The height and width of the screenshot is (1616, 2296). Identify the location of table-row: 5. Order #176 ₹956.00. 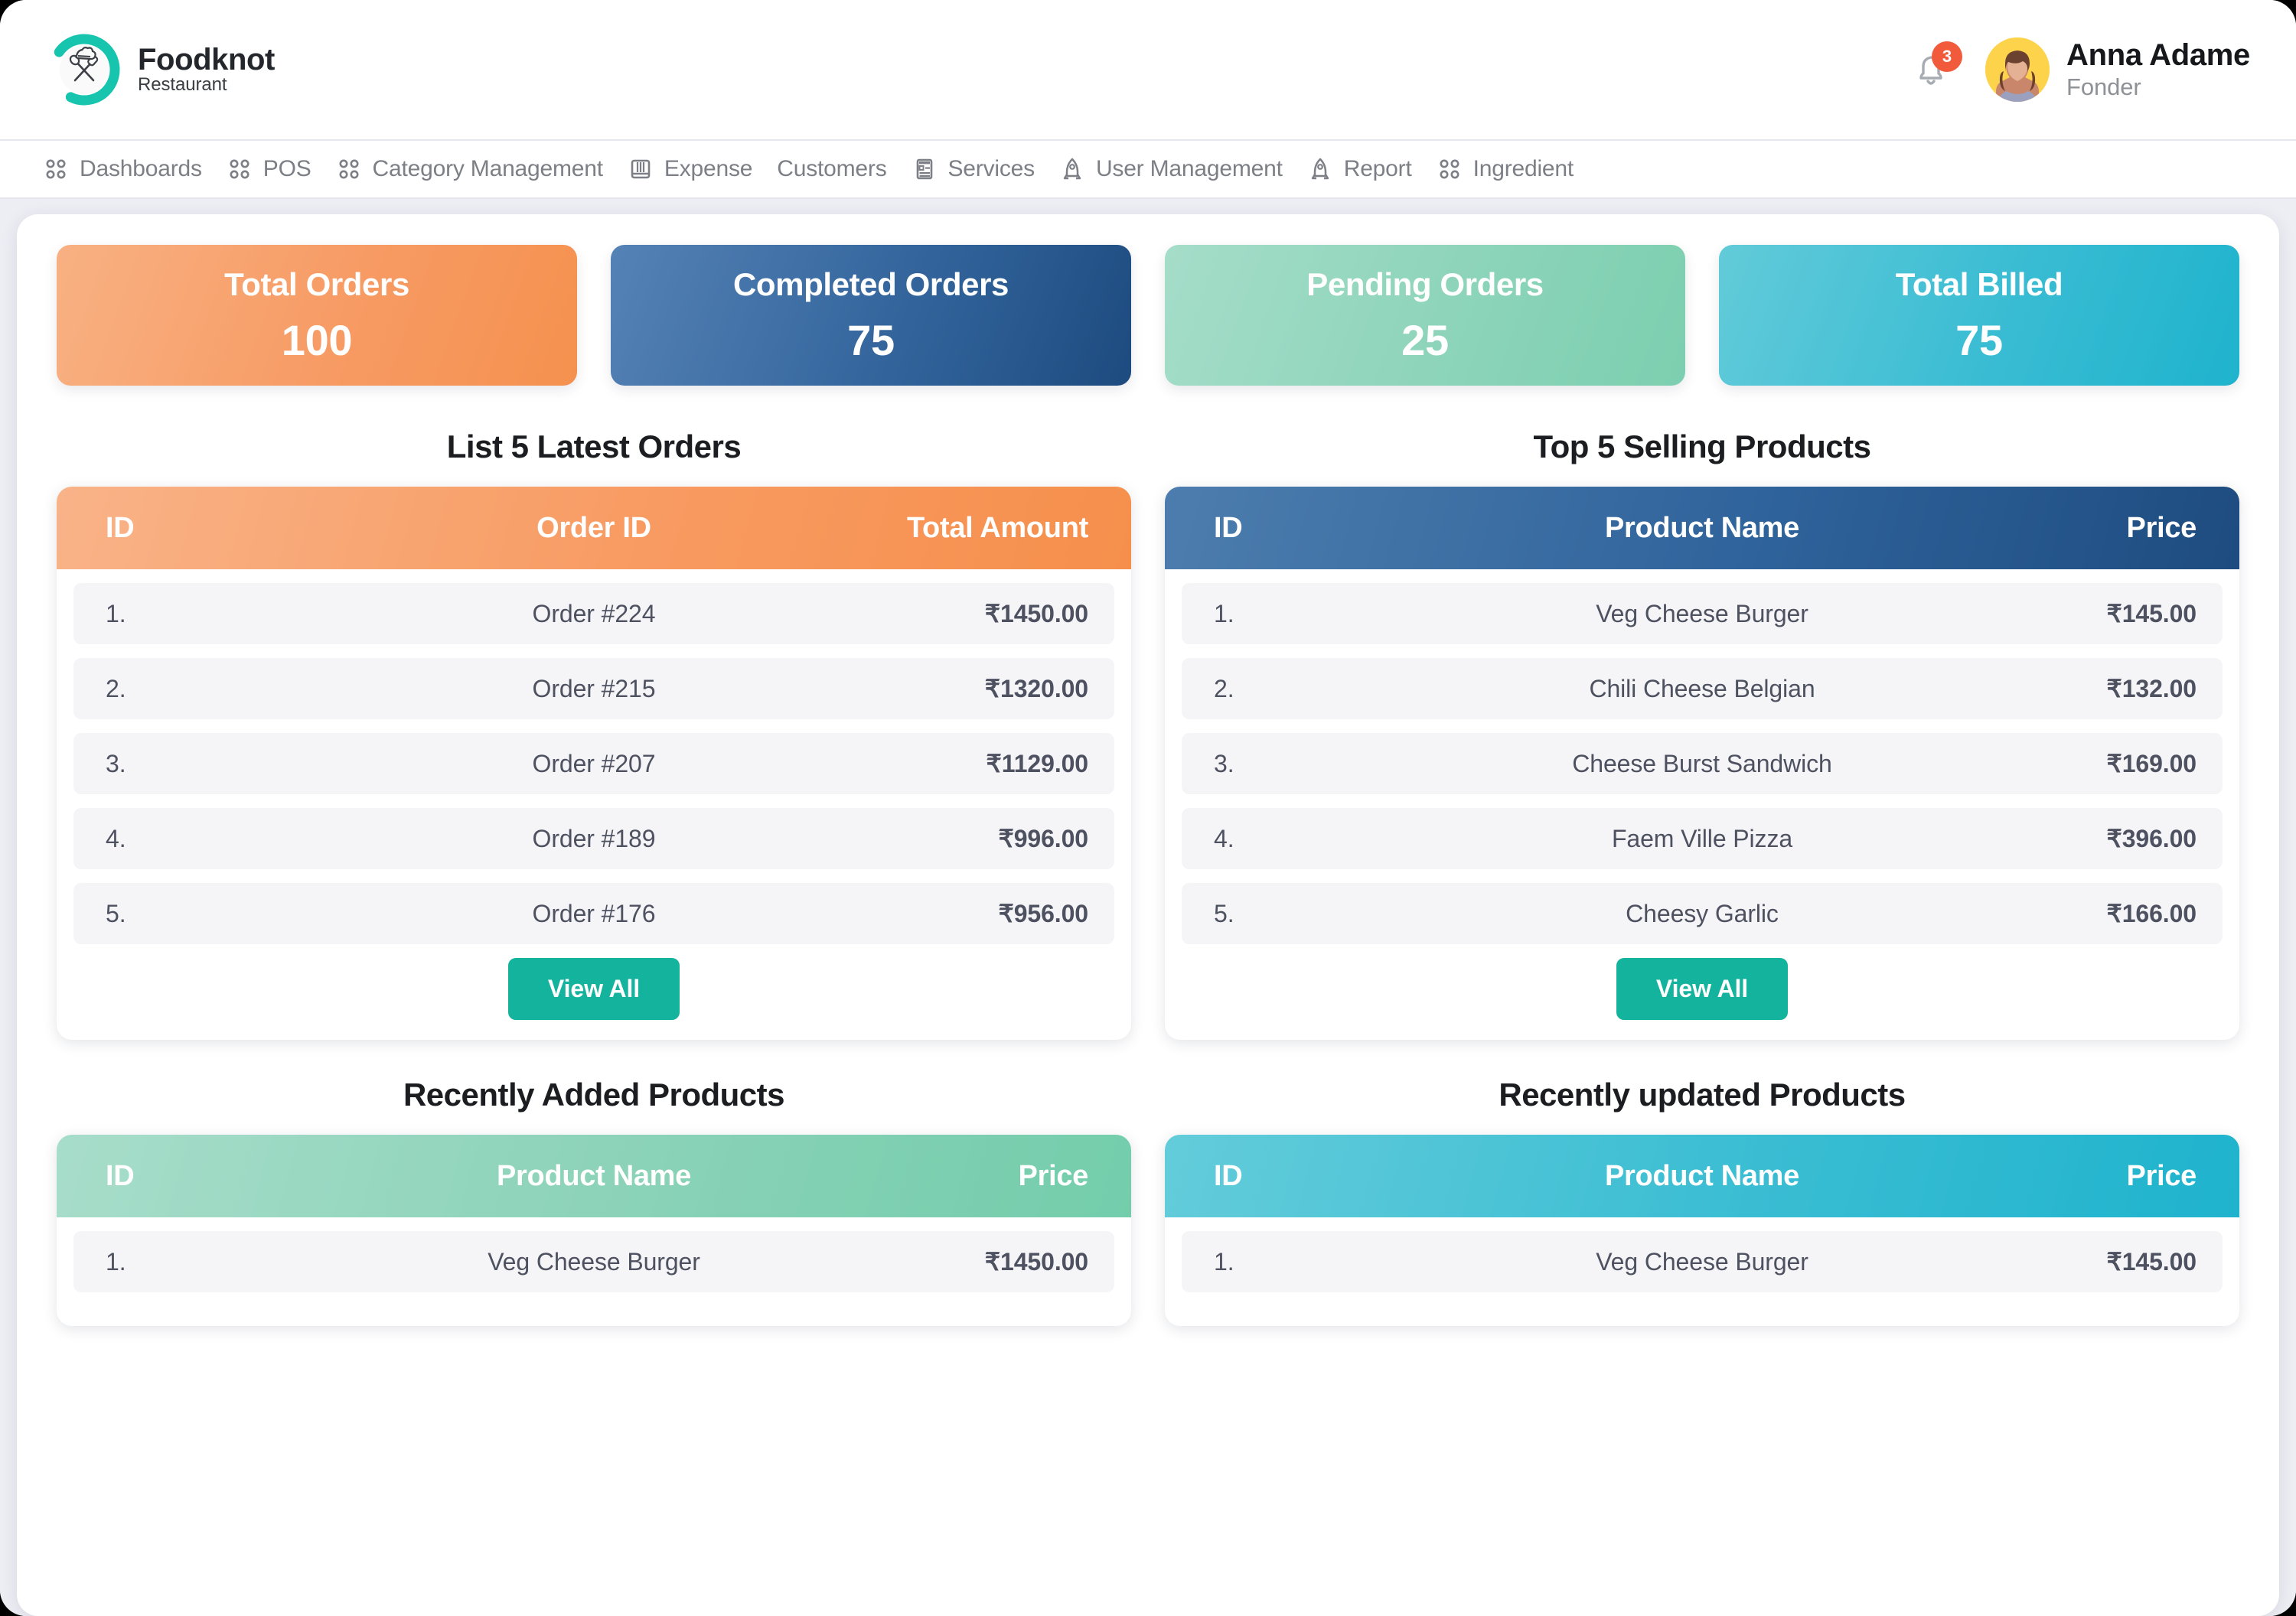
(593, 913).